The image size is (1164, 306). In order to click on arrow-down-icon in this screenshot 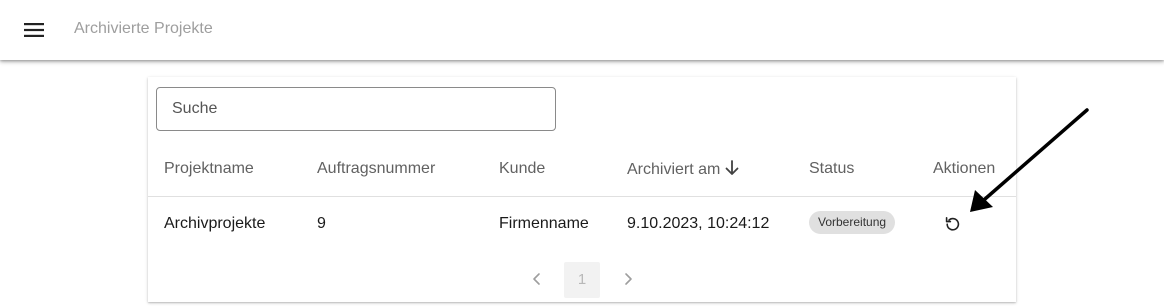, I will do `click(732, 171)`.